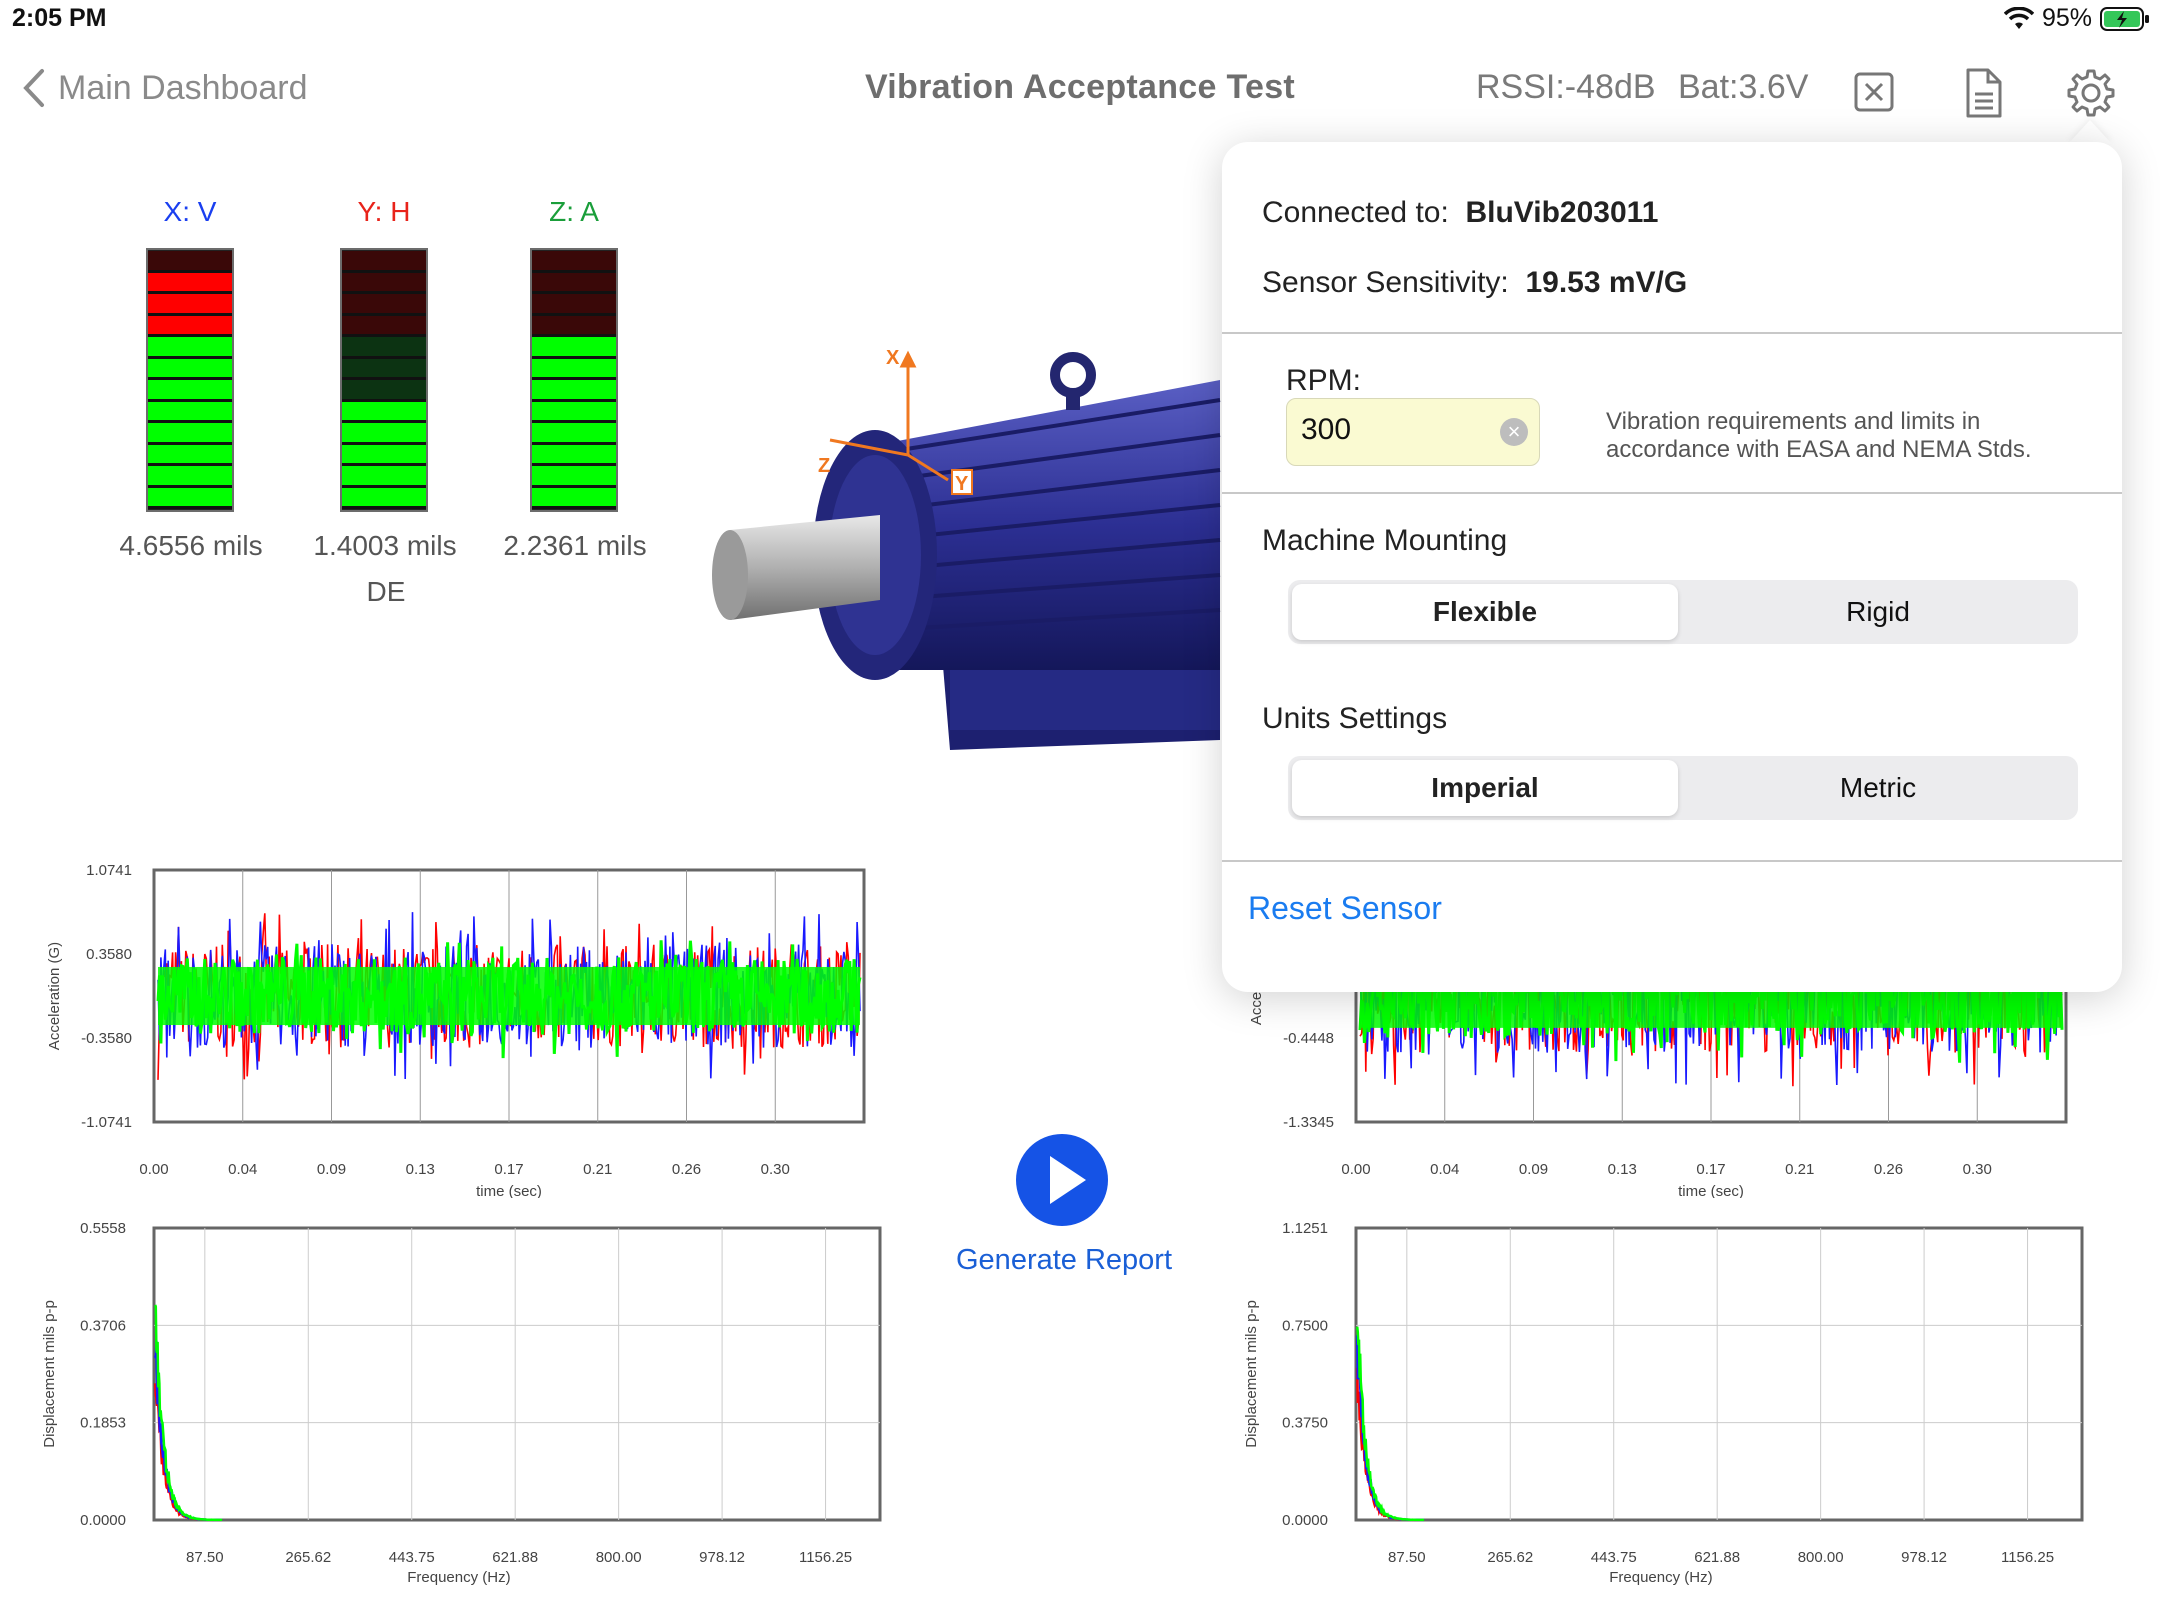 The height and width of the screenshot is (1620, 2160). I want to click on wifi-icon, so click(2018, 17).